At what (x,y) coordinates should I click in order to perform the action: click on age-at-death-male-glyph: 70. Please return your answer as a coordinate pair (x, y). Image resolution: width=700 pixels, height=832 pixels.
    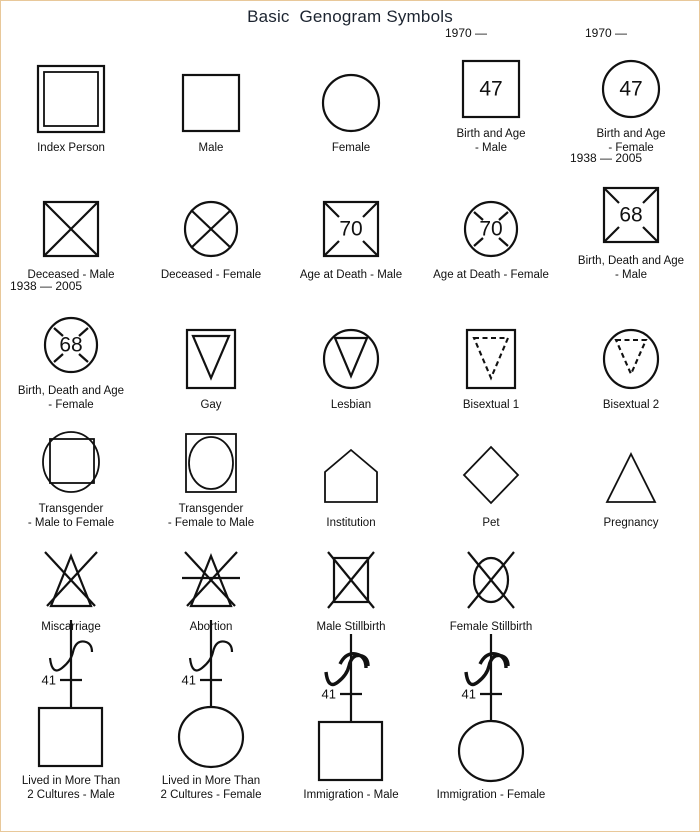
    Looking at the image, I should click on (351, 226).